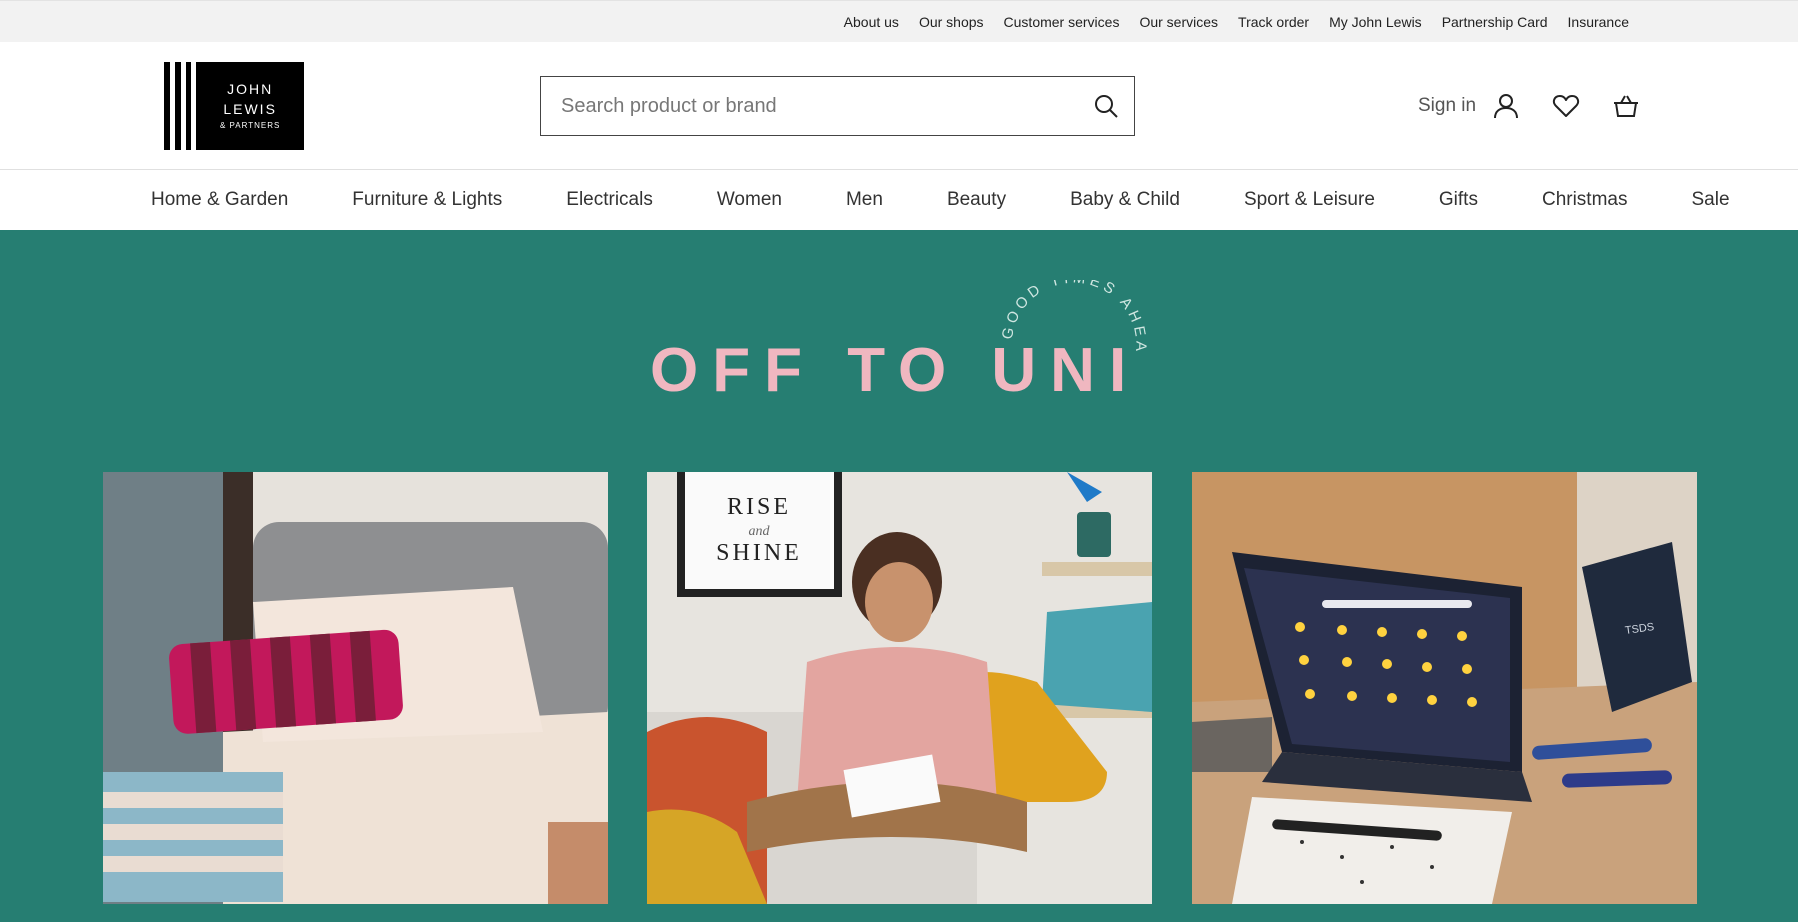 The height and width of the screenshot is (922, 1798). Describe the element at coordinates (1178, 22) in the screenshot. I see `utility-link-our-services: Our services` at that location.